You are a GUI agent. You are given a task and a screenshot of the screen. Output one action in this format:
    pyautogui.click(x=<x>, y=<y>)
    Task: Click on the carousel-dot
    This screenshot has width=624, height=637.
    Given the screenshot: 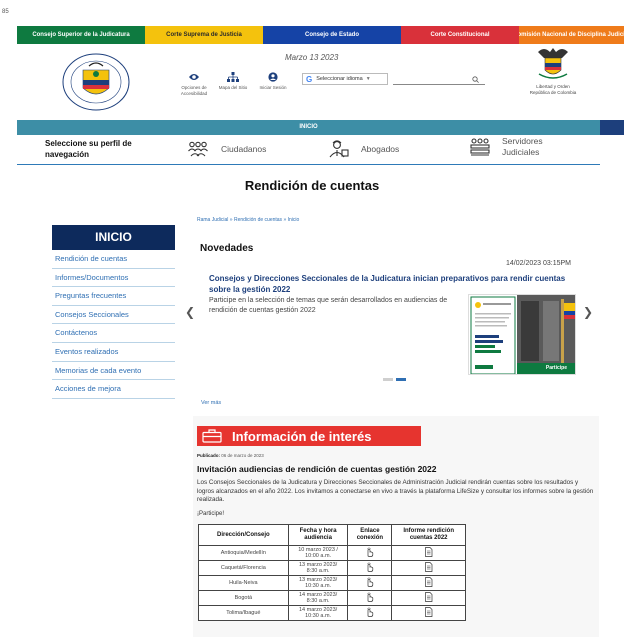 What is the action you would take?
    pyautogui.click(x=388, y=379)
    